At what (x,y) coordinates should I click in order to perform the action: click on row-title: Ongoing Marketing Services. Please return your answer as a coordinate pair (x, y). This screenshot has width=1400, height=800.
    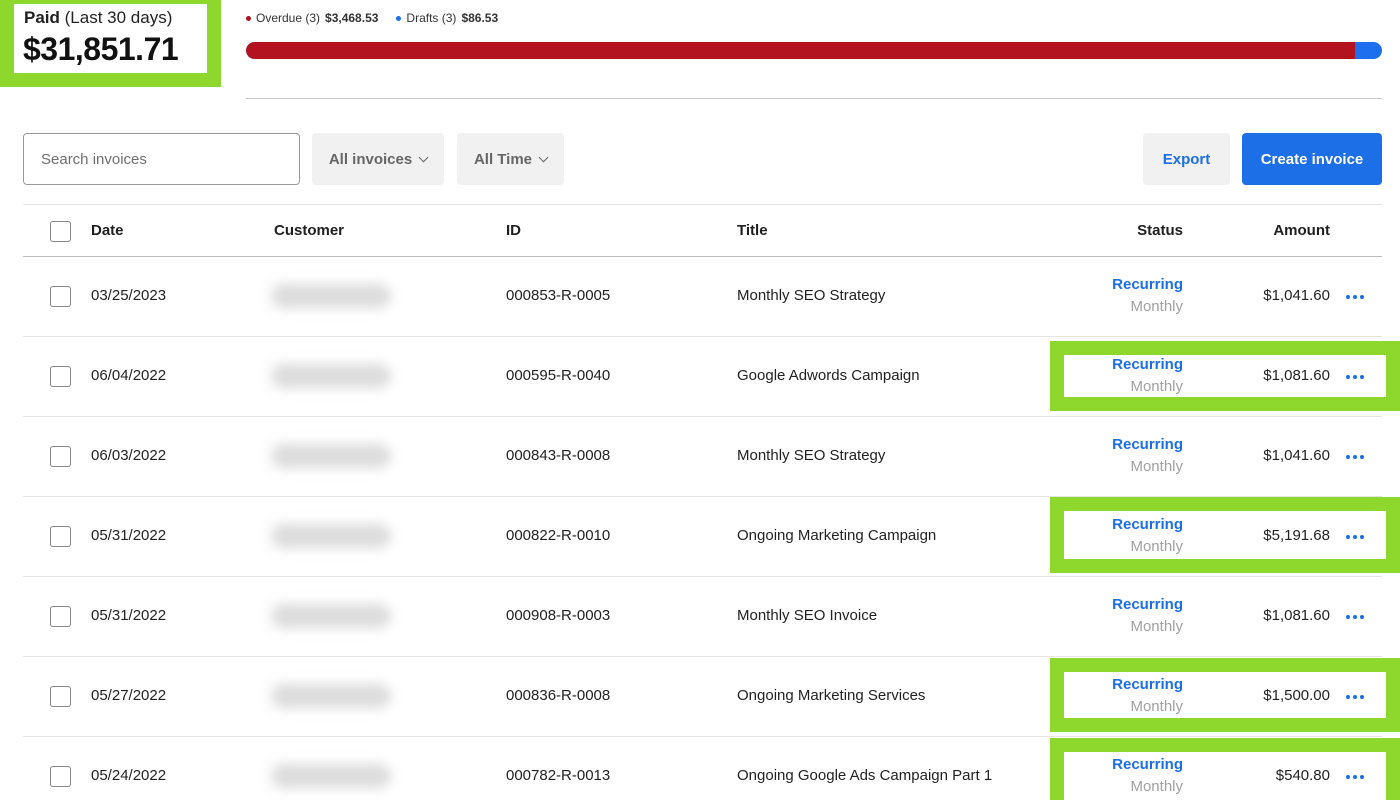
    Looking at the image, I should click on (831, 695).